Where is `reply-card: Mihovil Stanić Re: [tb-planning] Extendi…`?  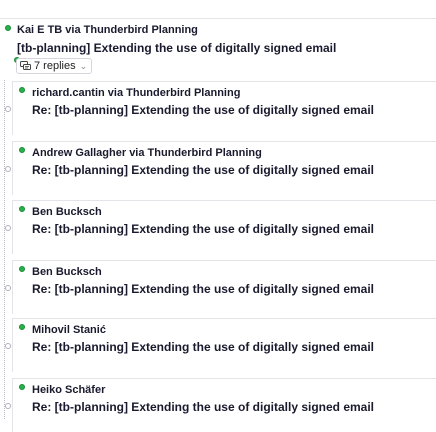 reply-card: Mihovil Stanić Re: [tb-planning] Extendi… is located at coordinates (220, 345).